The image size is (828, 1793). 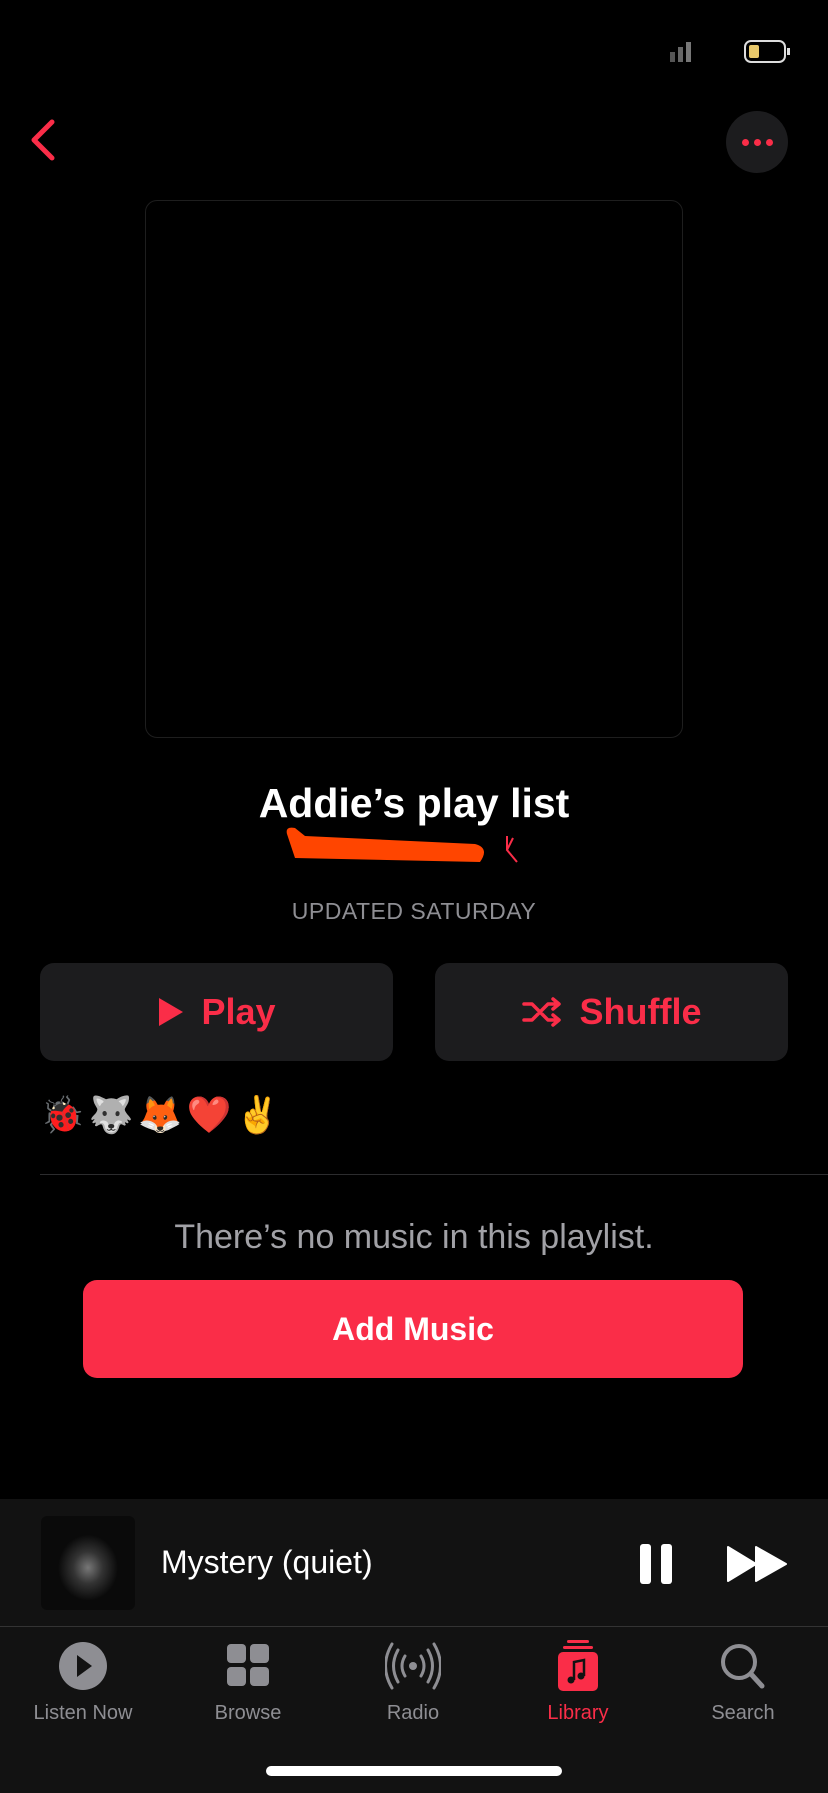 I want to click on play-label: Play, so click(x=238, y=1011).